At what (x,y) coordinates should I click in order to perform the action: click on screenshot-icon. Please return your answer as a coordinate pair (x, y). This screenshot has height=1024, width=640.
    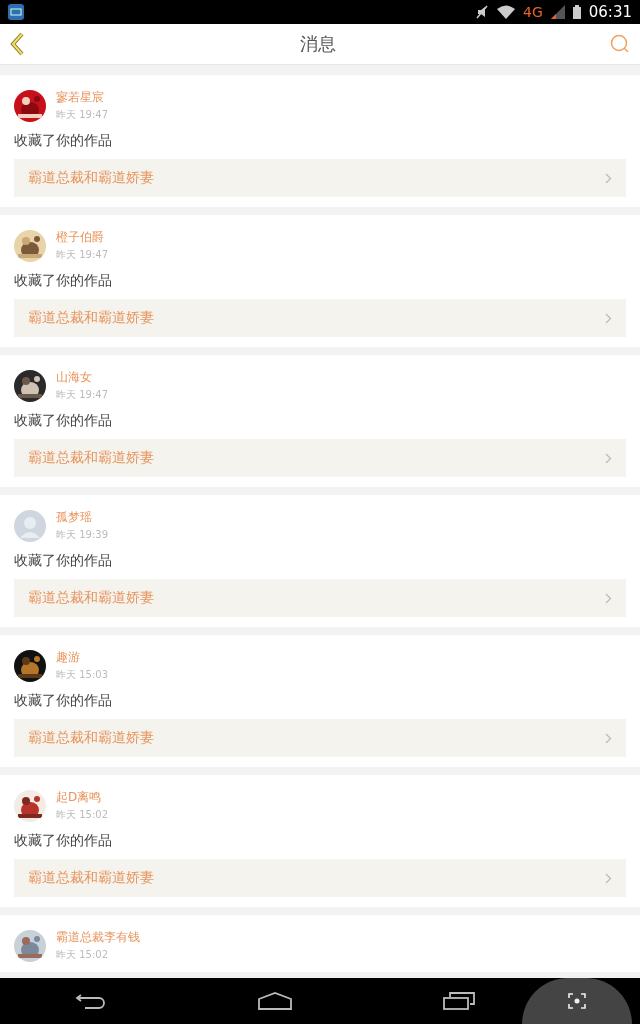
    Looking at the image, I should click on (577, 1001).